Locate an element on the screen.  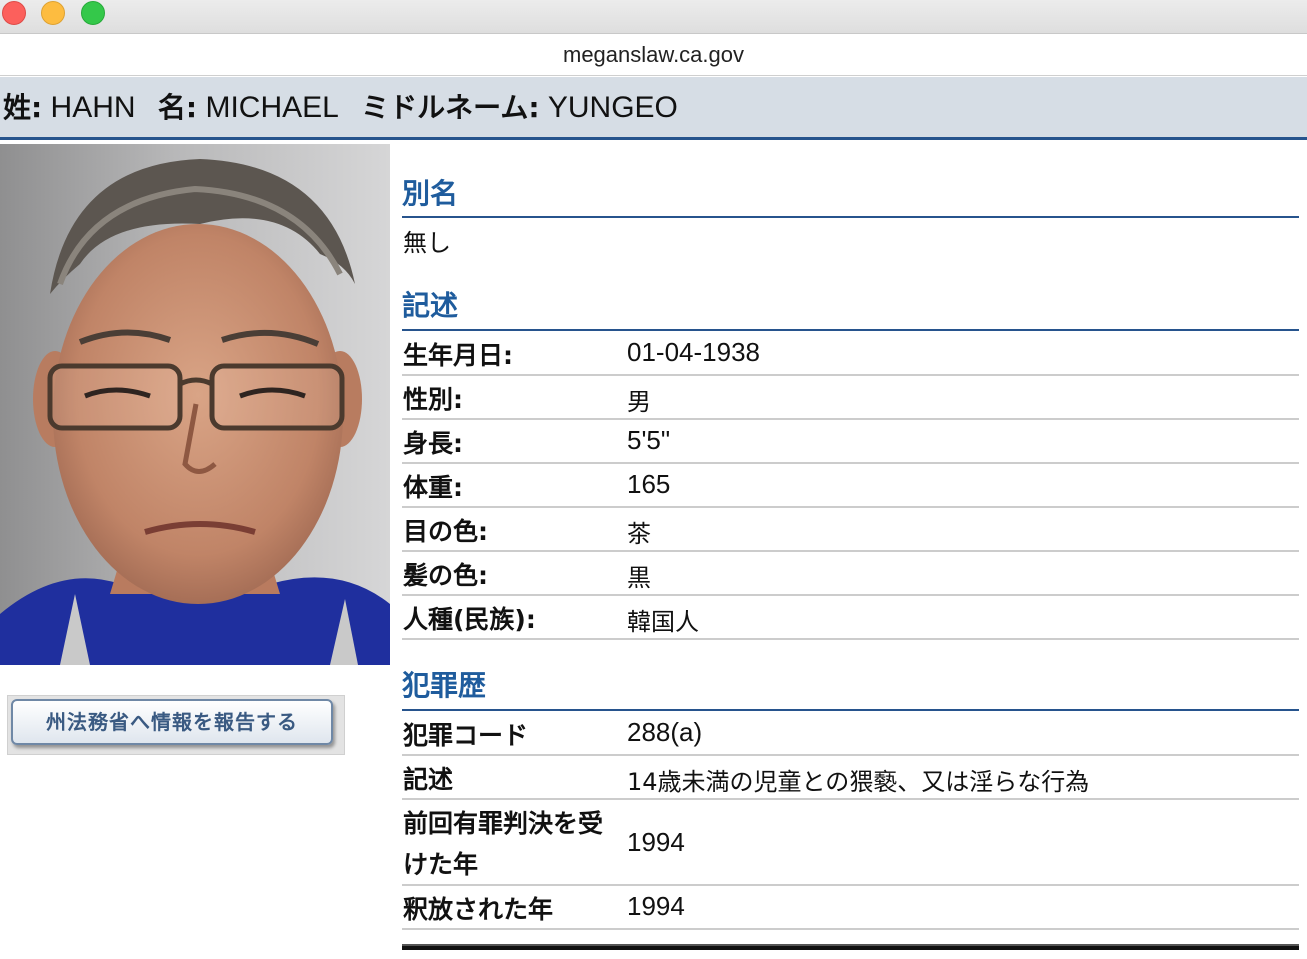
zoom-window-icon is located at coordinates (93, 13).